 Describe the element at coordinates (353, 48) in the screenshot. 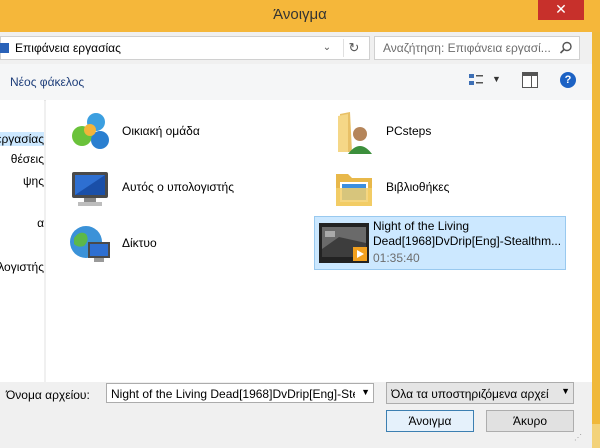

I see `refresh-icon: ↻` at that location.